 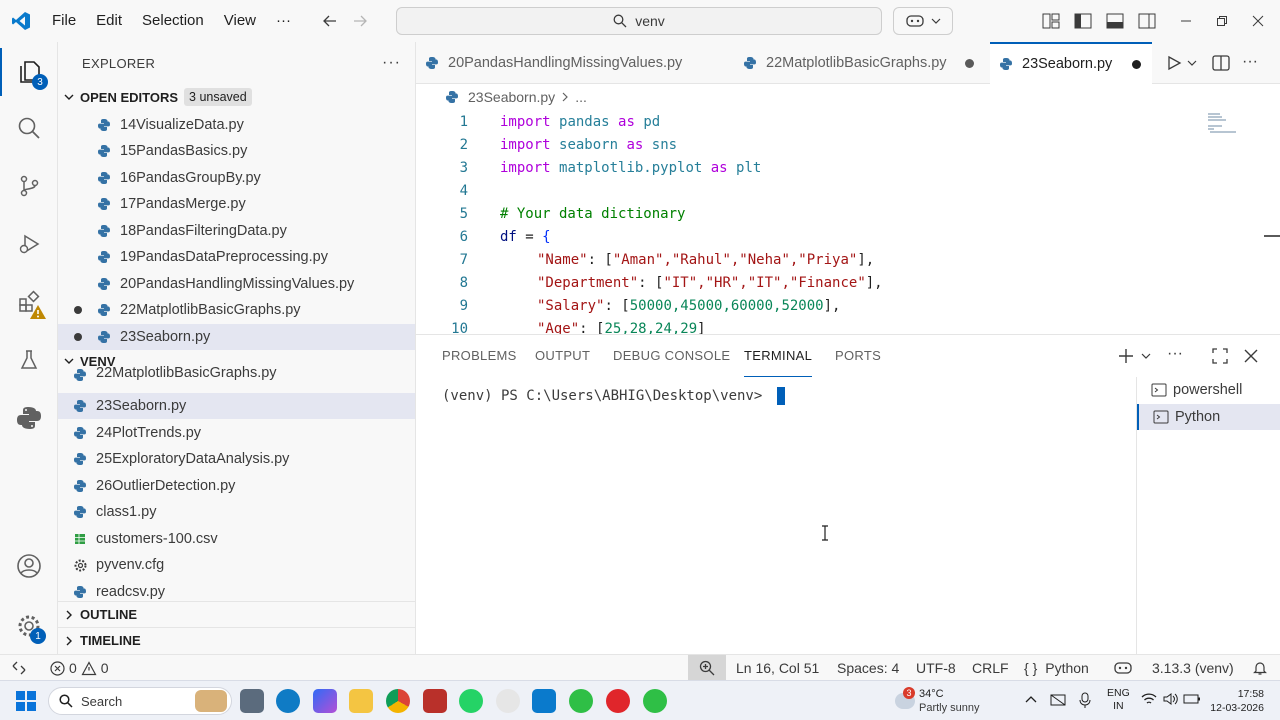 I want to click on opera-icon, so click(x=618, y=701).